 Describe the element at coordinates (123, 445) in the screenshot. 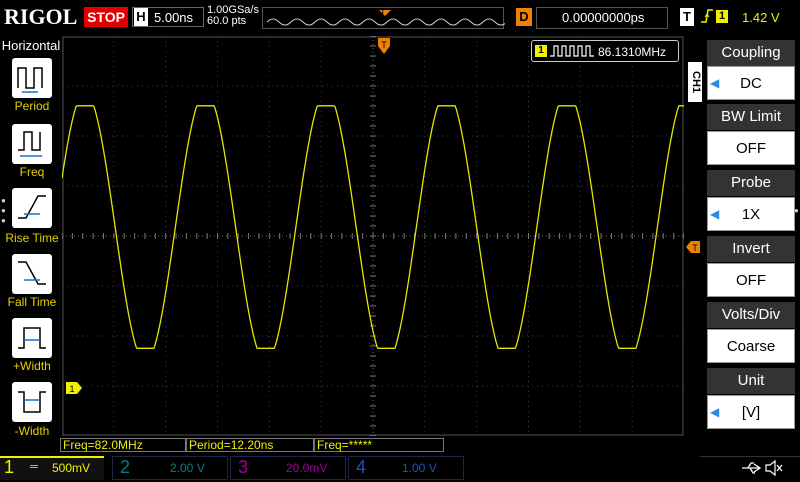

I see `measure-freq: Freq=82.0MHz` at that location.